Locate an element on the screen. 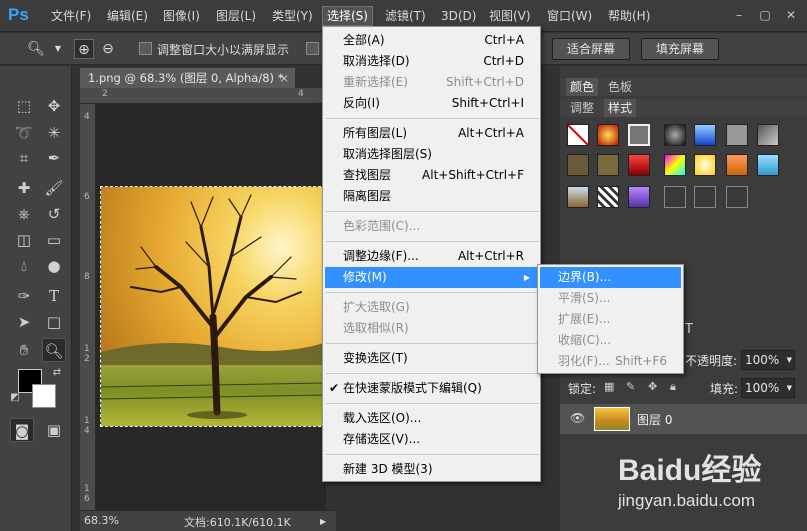  default-colors-icon: ◩ is located at coordinates (15, 398).